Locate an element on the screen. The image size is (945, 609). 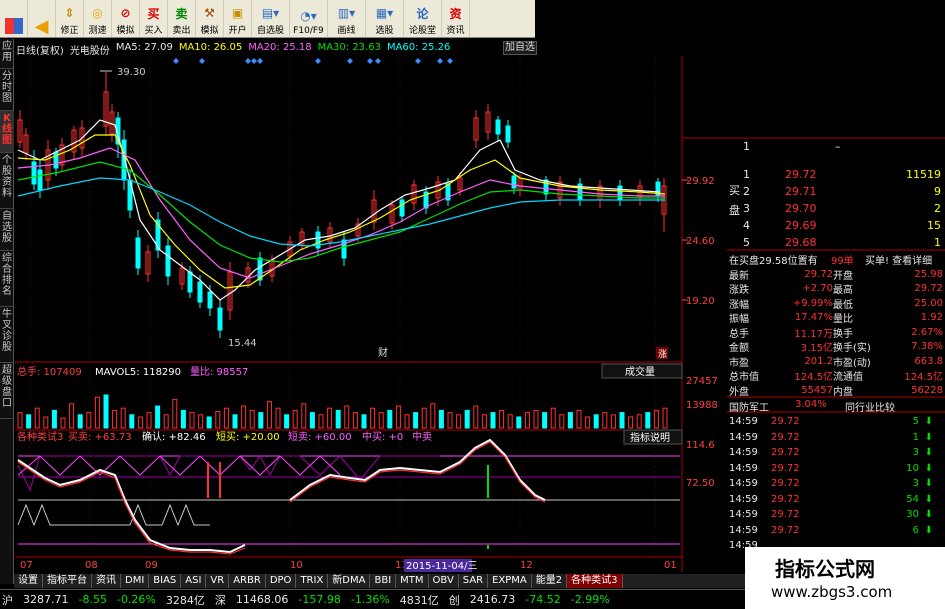
indicator-tab: VR is located at coordinates (218, 581).